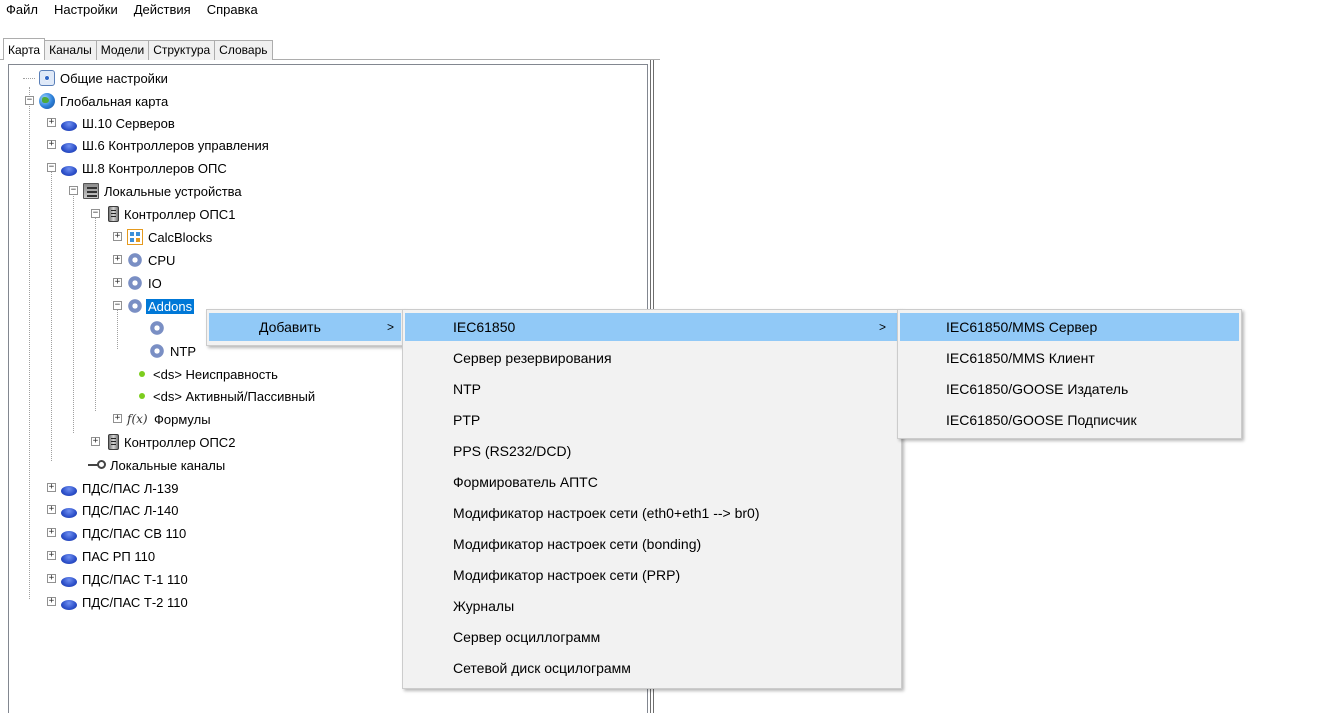 This screenshot has height=713, width=1324. What do you see at coordinates (652, 668) in the screenshot?
I see `menu-item-osc-disk: Сетевой диск осцилограмм` at bounding box center [652, 668].